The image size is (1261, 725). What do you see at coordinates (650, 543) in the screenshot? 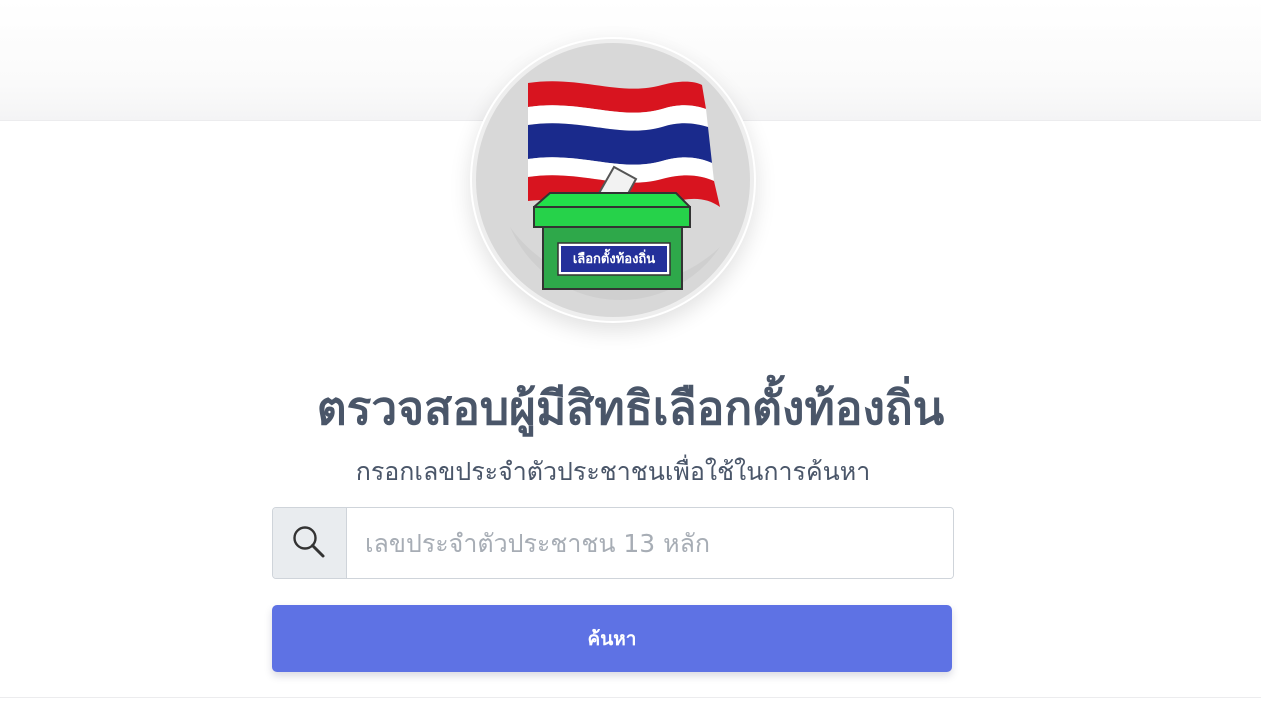
I see `citizen-id-input` at bounding box center [650, 543].